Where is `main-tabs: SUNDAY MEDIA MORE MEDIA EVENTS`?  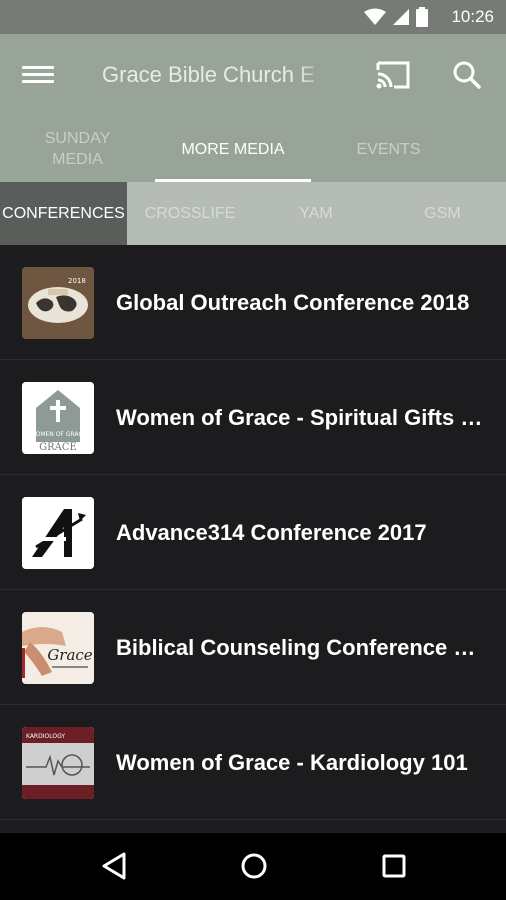
main-tabs: SUNDAY MEDIA MORE MEDIA EVENTS is located at coordinates (253, 149).